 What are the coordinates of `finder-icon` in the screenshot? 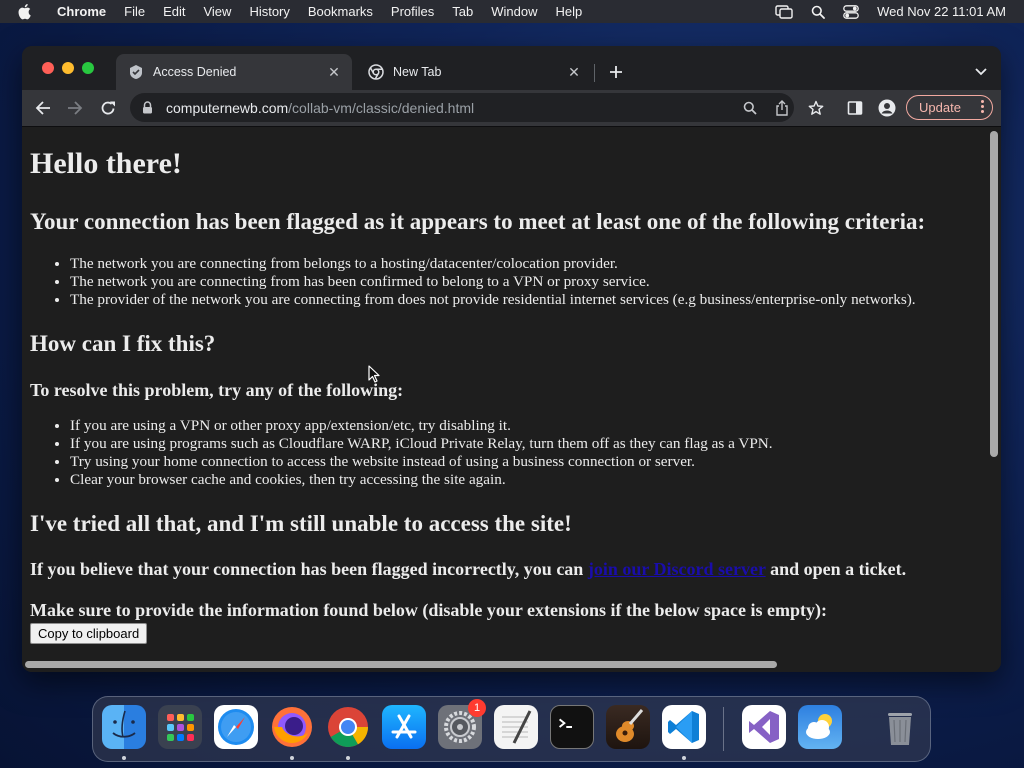 It's located at (124, 727).